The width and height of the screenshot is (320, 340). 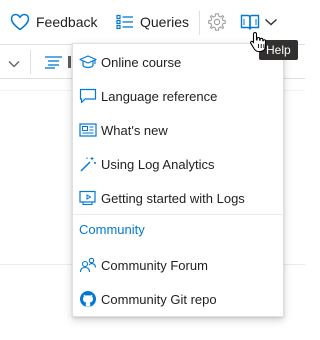 I want to click on list-icon, so click(x=125, y=22).